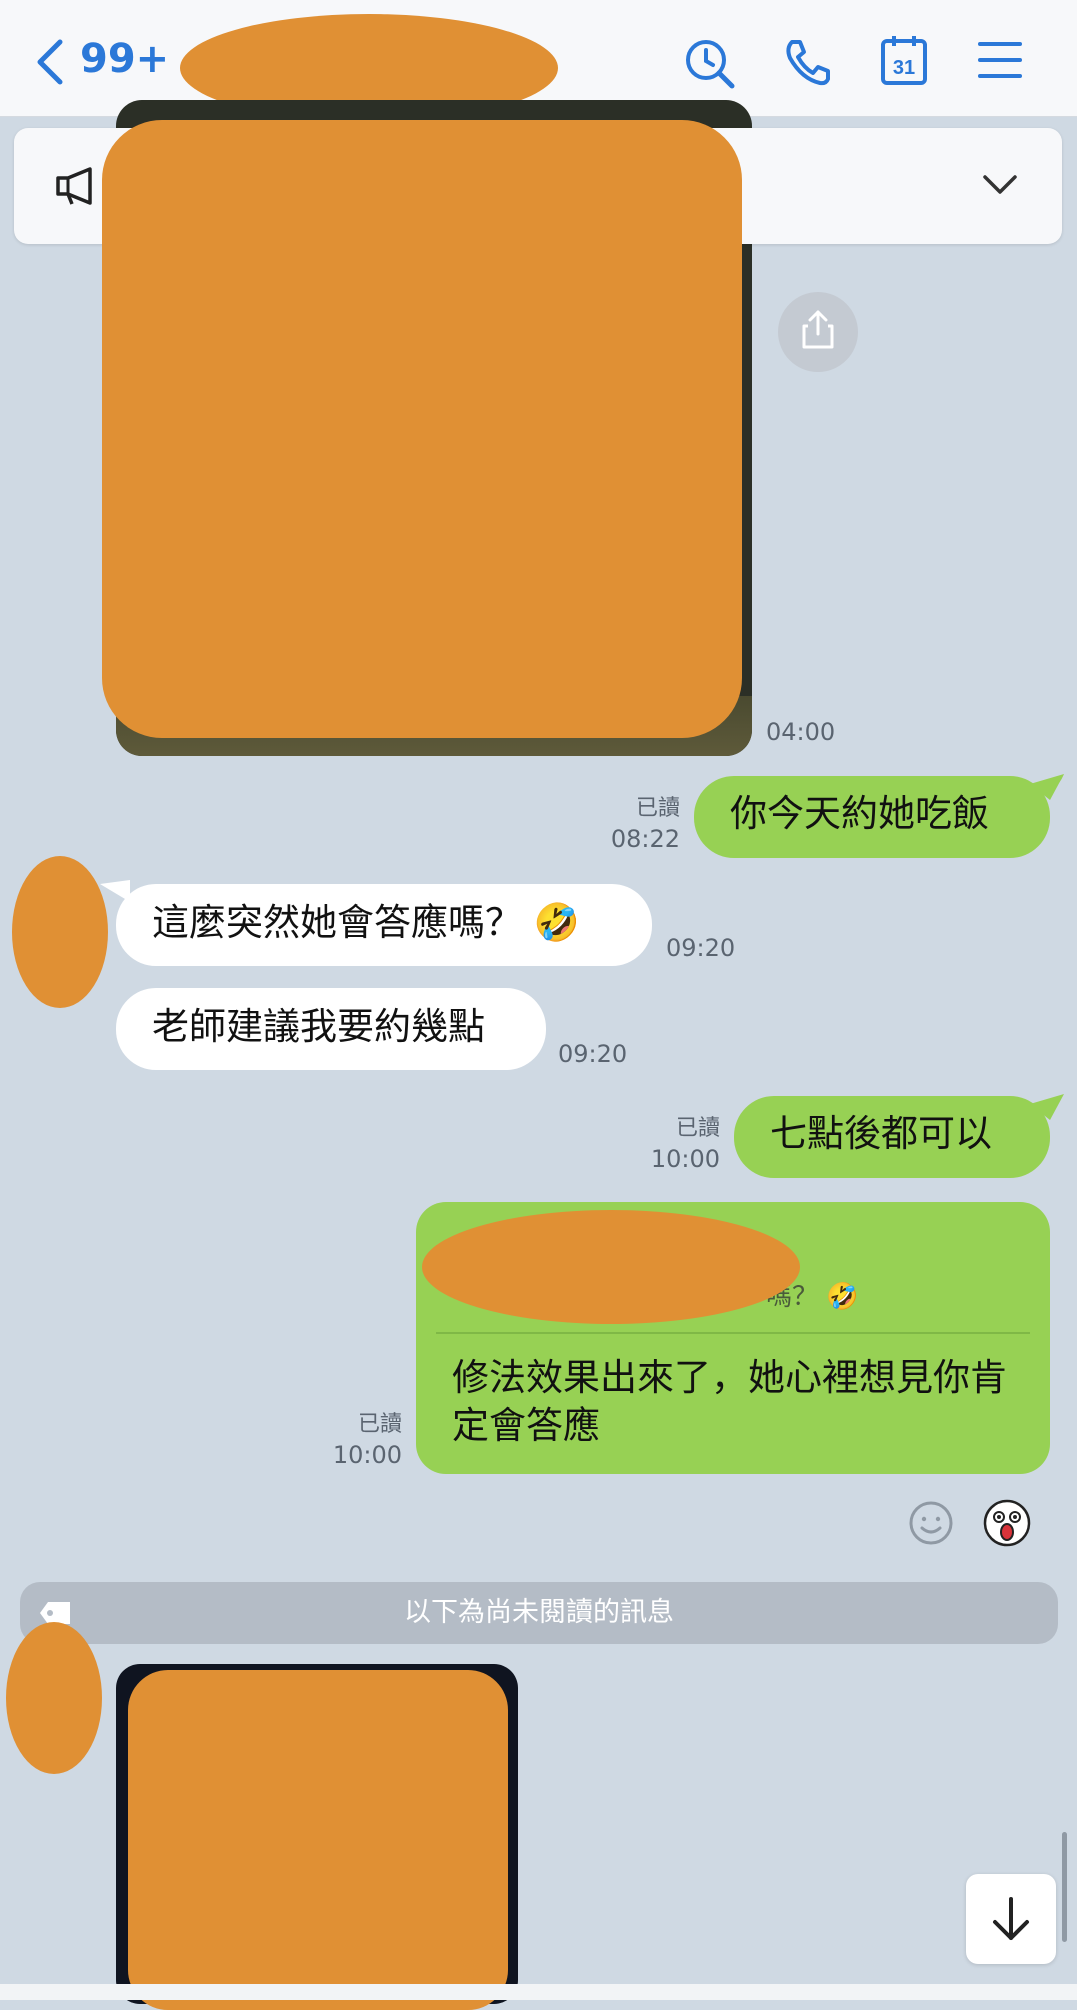 The height and width of the screenshot is (2010, 1077). I want to click on calendar-day: 31, so click(904, 68).